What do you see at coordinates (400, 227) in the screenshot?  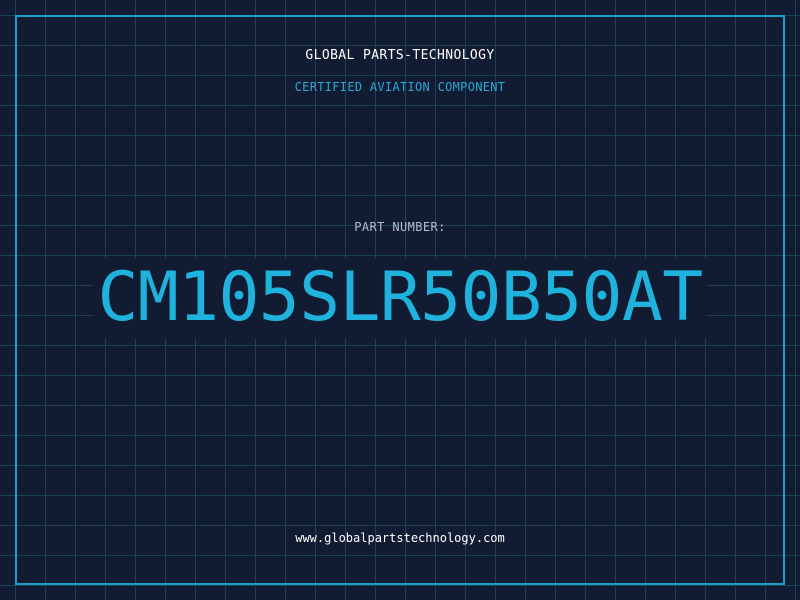 I see `part-number-label: PART NUMBER:` at bounding box center [400, 227].